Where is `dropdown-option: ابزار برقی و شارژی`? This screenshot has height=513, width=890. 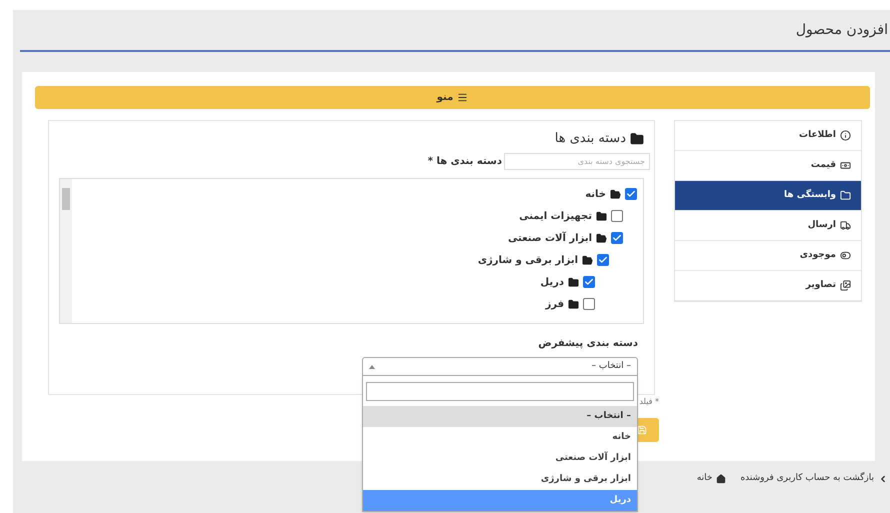
dropdown-option: ابزار برقی و شارژی is located at coordinates (500, 479).